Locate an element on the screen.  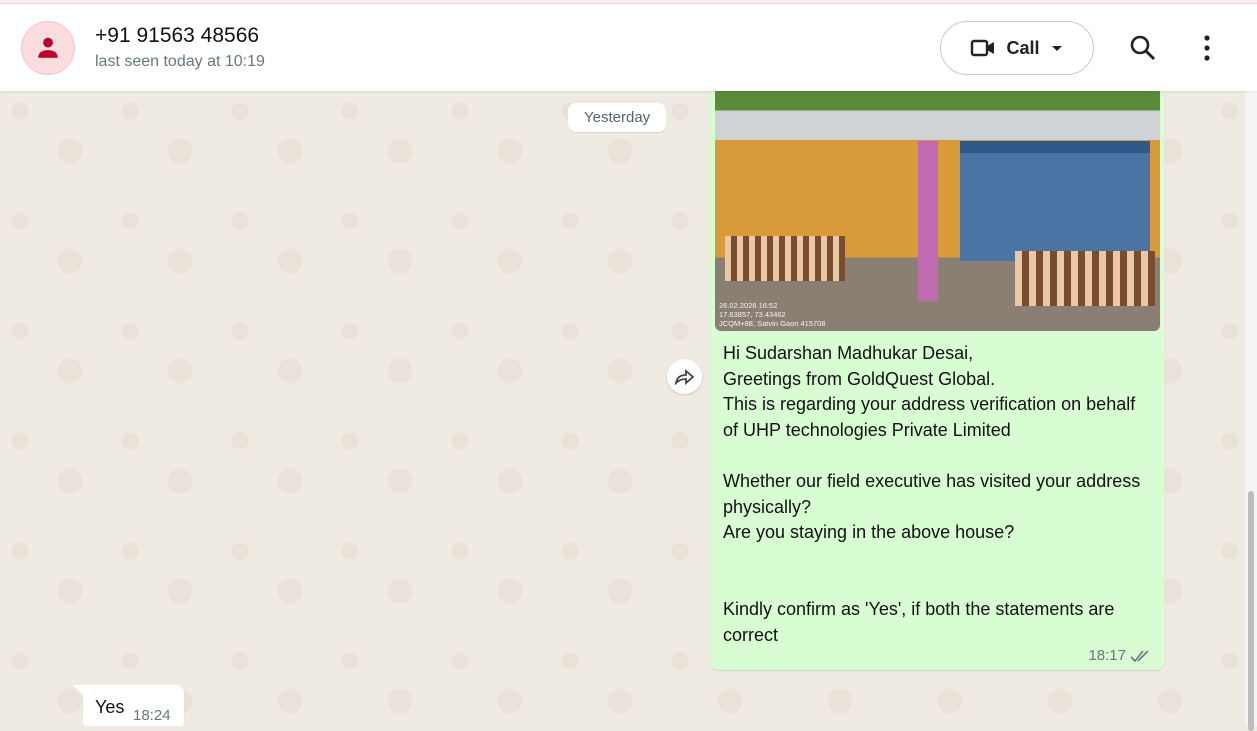
message-time: 18:24 is located at coordinates (152, 715).